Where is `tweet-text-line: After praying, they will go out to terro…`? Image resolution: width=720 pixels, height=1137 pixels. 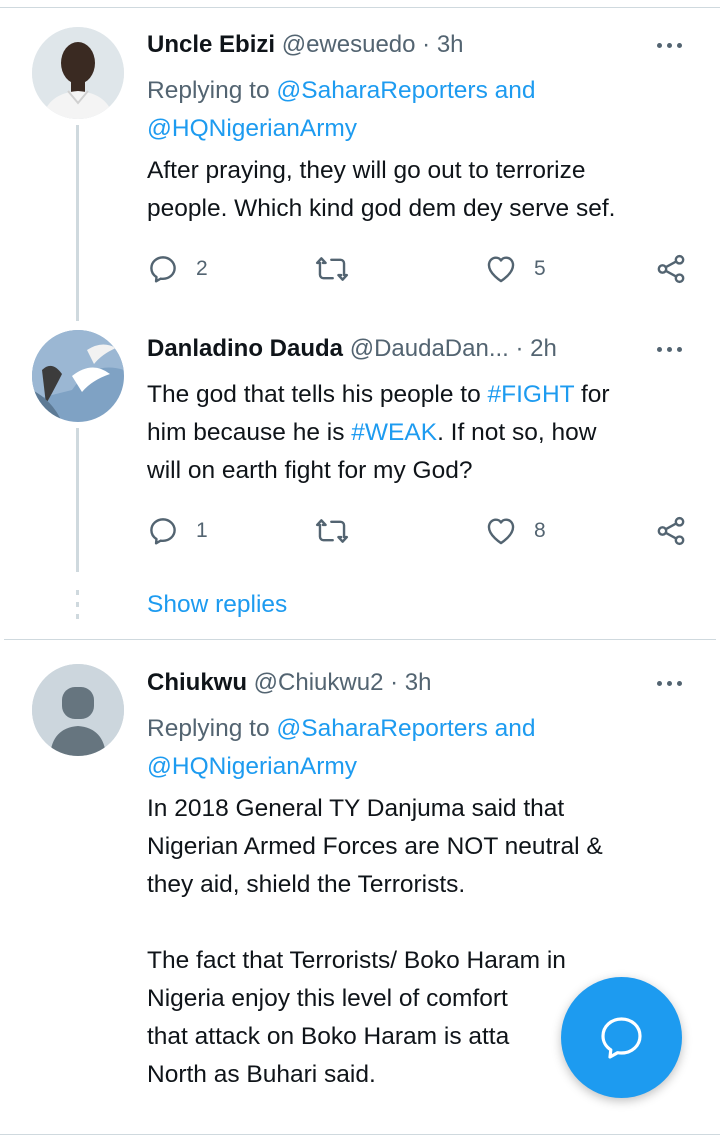 tweet-text-line: After praying, they will go out to terro… is located at coordinates (366, 170).